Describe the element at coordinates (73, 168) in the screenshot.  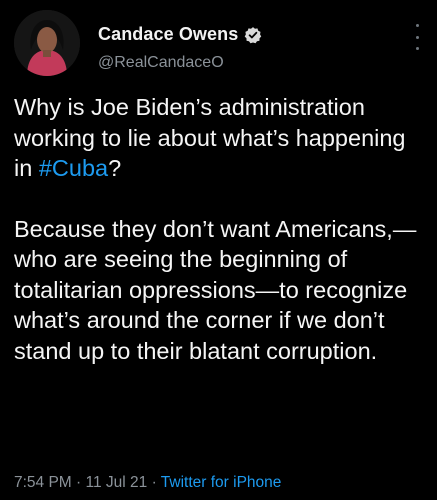
I see `hashtag-link: #Cuba` at that location.